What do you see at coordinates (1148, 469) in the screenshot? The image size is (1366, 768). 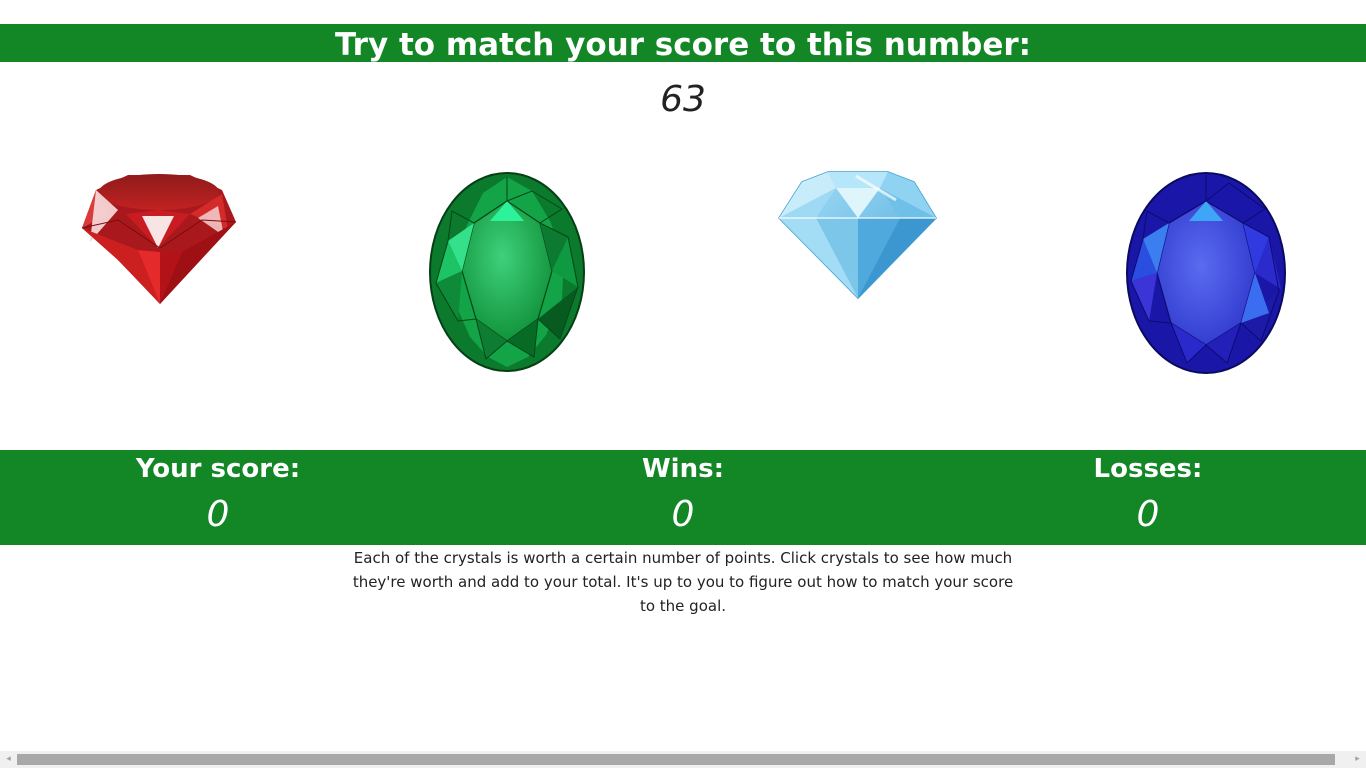 I see `losses-label: Losses:` at bounding box center [1148, 469].